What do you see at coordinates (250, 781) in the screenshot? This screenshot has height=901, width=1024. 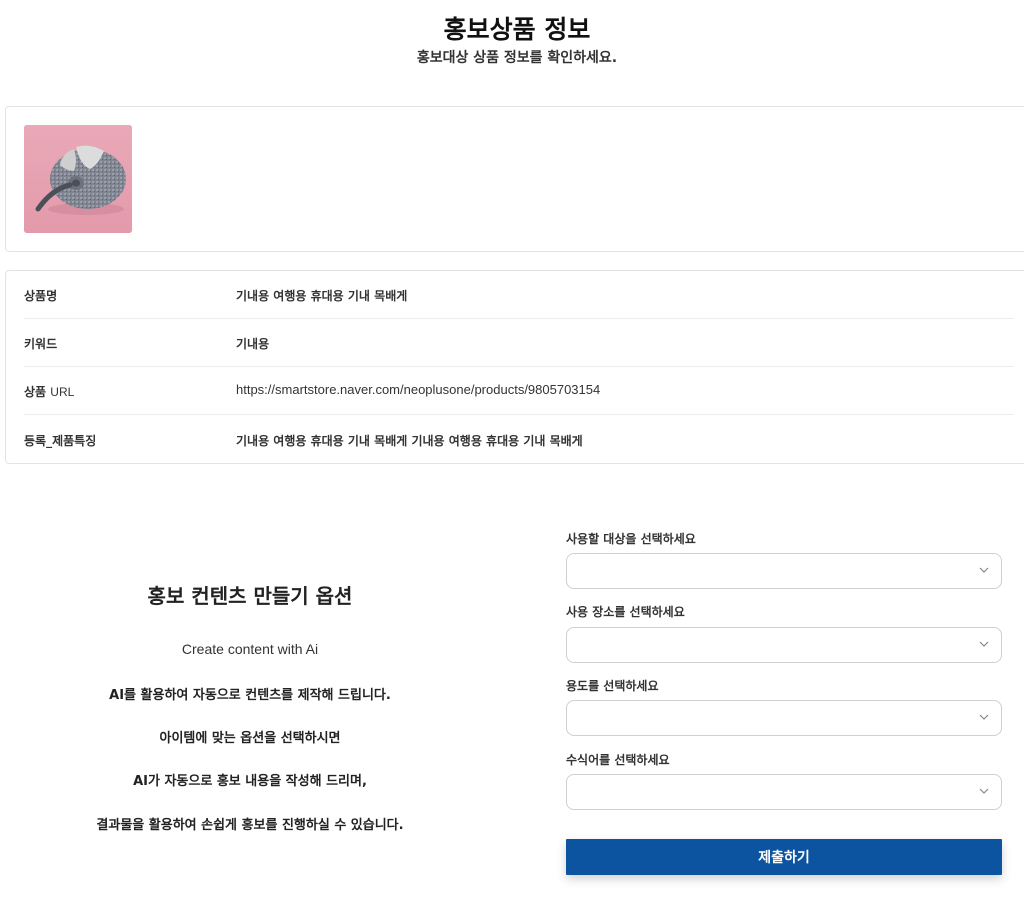 I see `intro-line: AI가 자동으로 홍보 내용을 작성해 드리며,` at bounding box center [250, 781].